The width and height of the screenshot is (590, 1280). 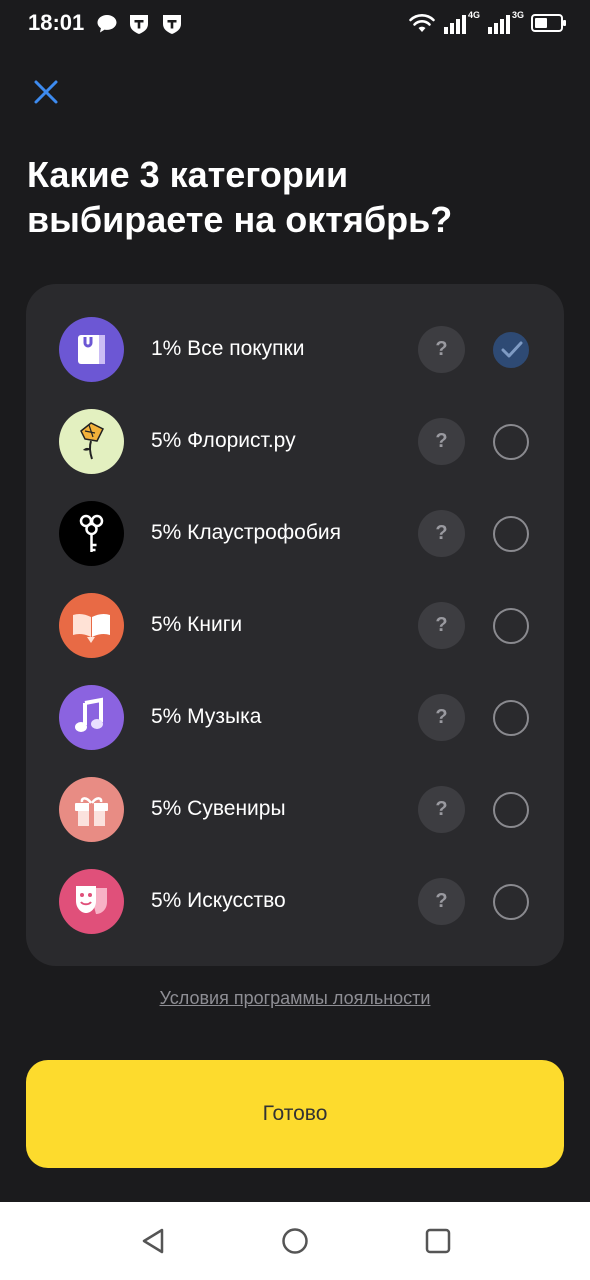 I want to click on done-button: Готово, so click(x=295, y=1114).